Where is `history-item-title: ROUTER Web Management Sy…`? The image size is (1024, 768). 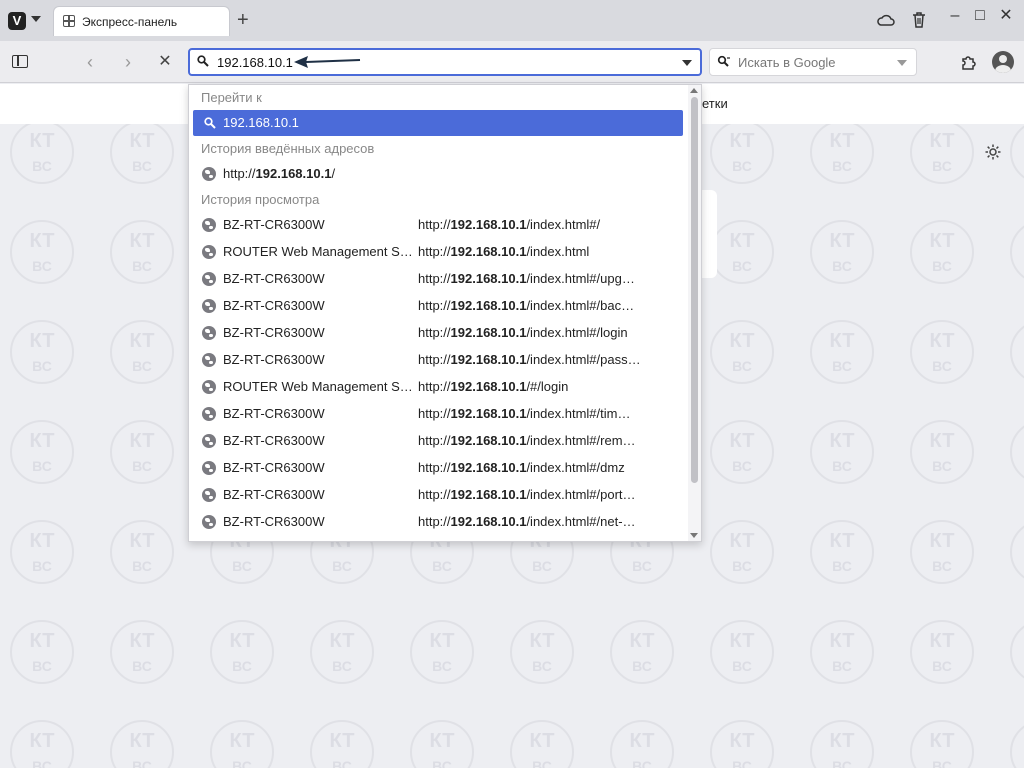 history-item-title: ROUTER Web Management Sy… is located at coordinates (318, 251).